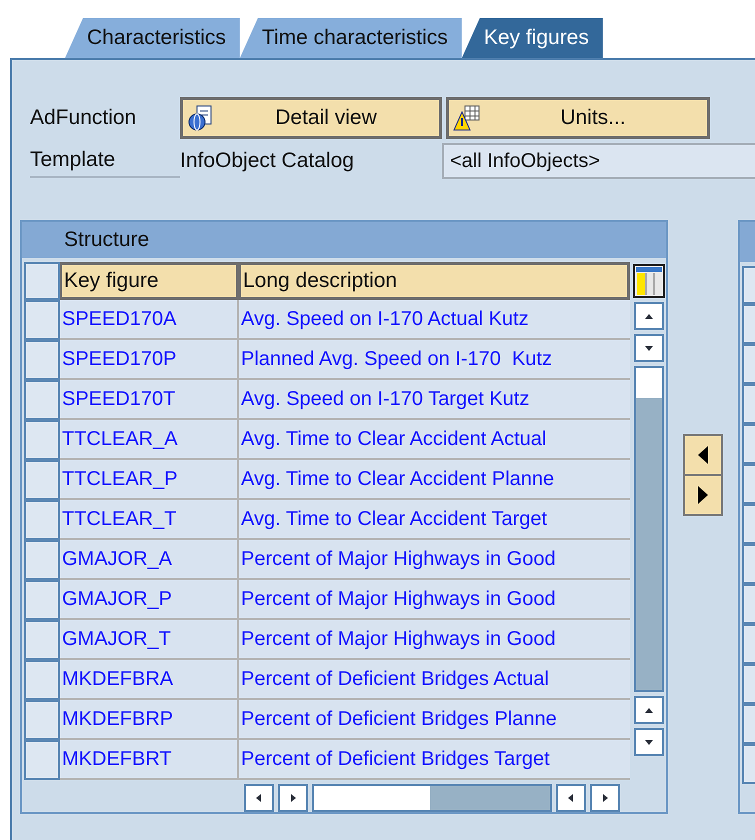  I want to click on left-triangle-icon, so click(703, 455).